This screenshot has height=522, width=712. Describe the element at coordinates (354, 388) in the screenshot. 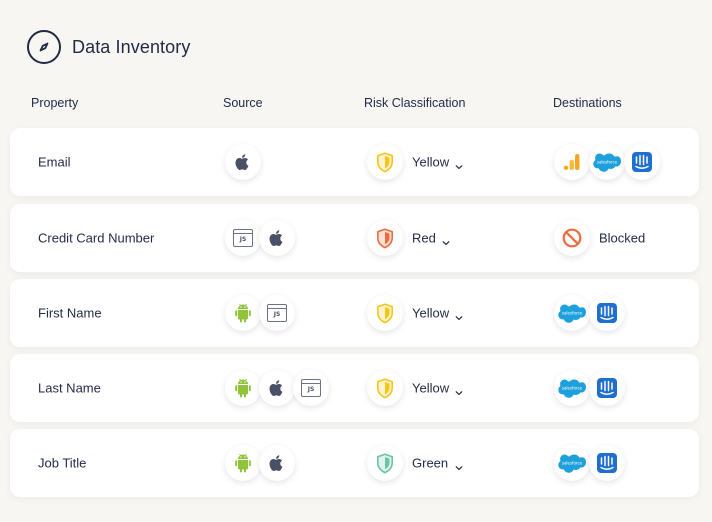

I see `table-row: Last Name JS Yellow salesforce` at that location.